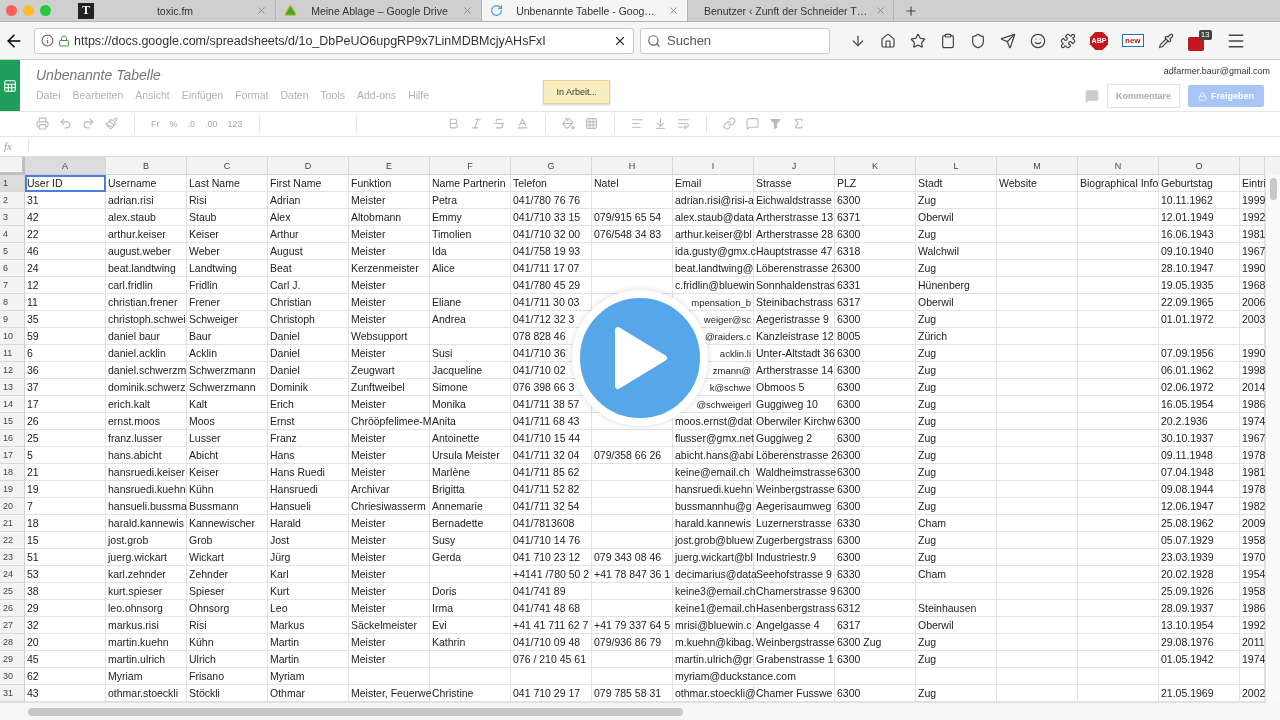 The width and height of the screenshot is (1280, 720). I want to click on text-color-icon, so click(522, 124).